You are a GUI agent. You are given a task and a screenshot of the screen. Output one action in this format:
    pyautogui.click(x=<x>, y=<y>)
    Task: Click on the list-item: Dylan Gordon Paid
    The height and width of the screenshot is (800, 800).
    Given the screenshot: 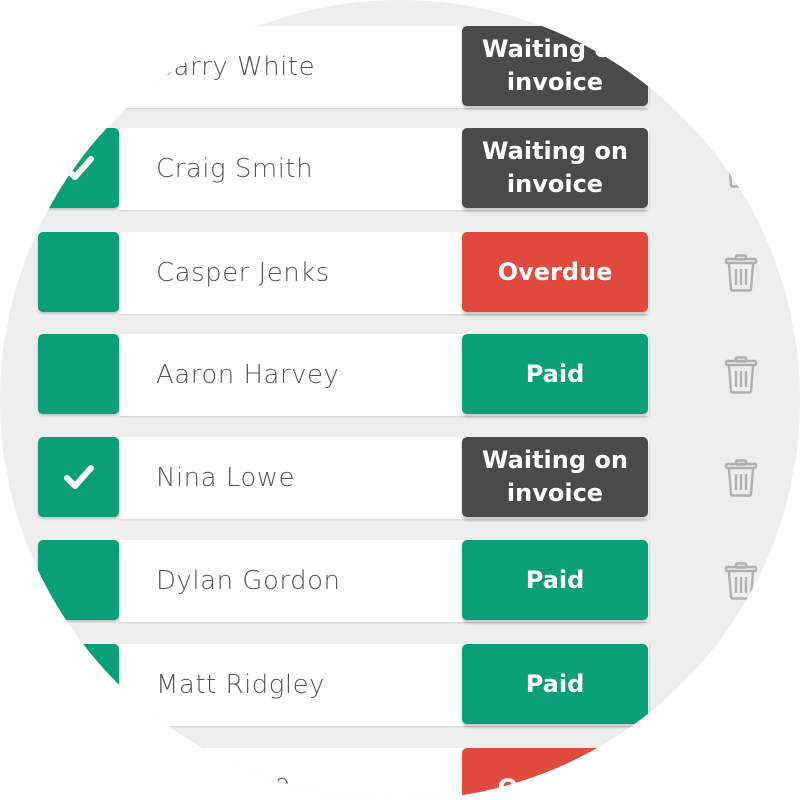 What is the action you would take?
    pyautogui.click(x=400, y=581)
    